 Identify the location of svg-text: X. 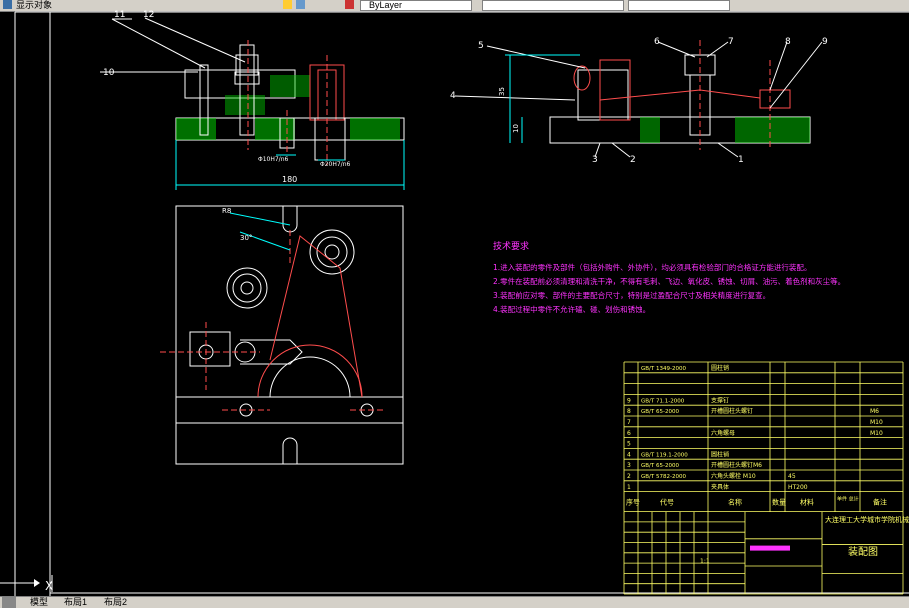
(49, 586).